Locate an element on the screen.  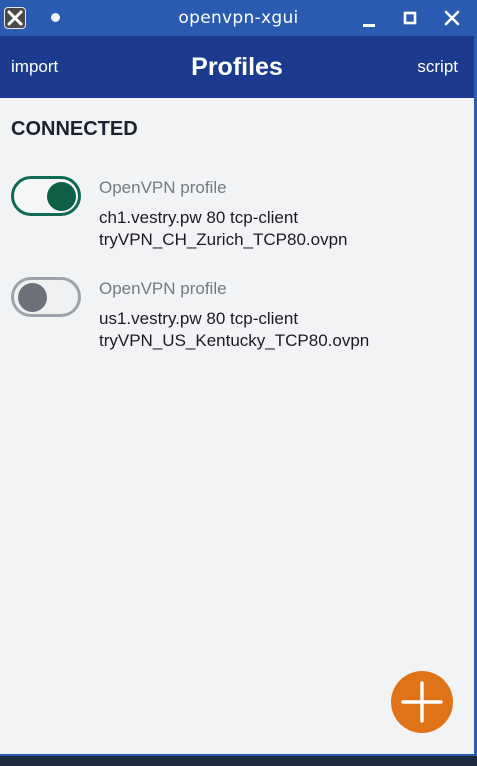
title-bar: openvpn-xgui is located at coordinates (238, 18).